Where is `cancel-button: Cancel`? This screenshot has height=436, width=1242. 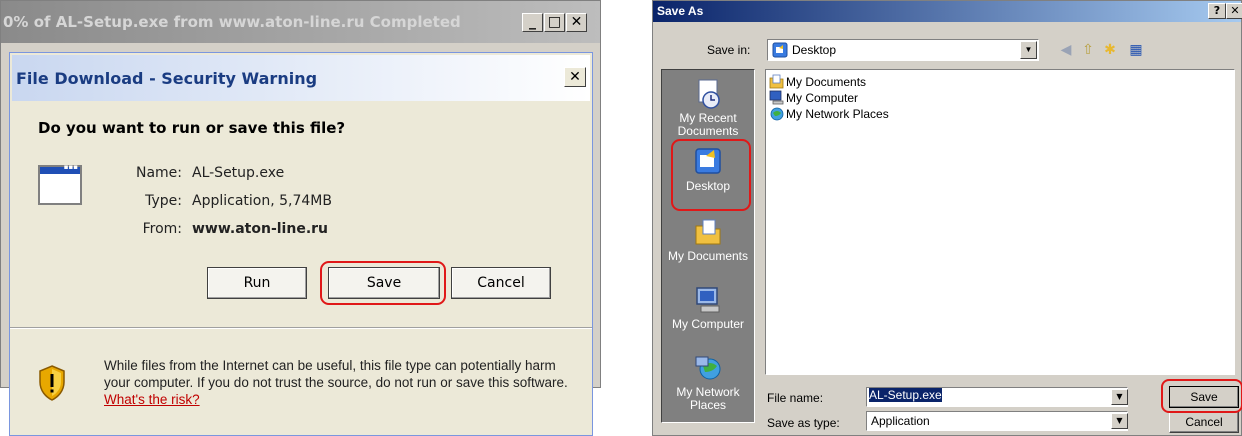
cancel-button: Cancel is located at coordinates (501, 283).